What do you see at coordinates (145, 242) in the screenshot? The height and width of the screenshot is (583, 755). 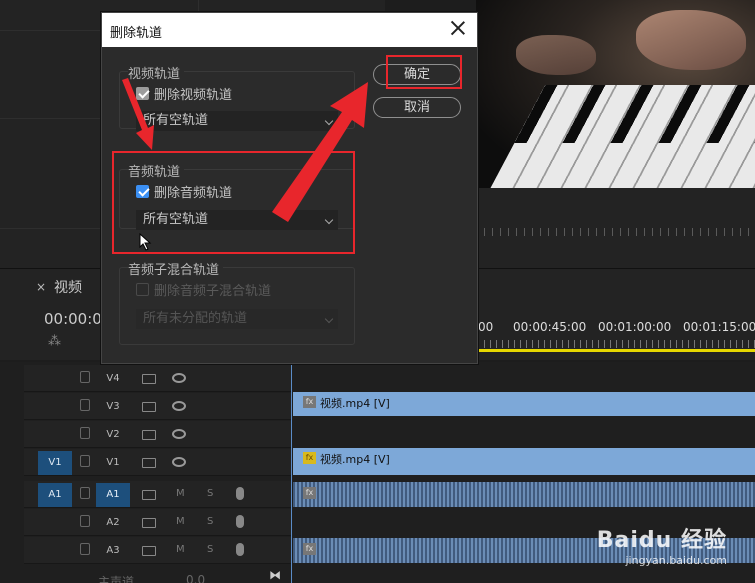 I see `mouse-cursor-icon` at bounding box center [145, 242].